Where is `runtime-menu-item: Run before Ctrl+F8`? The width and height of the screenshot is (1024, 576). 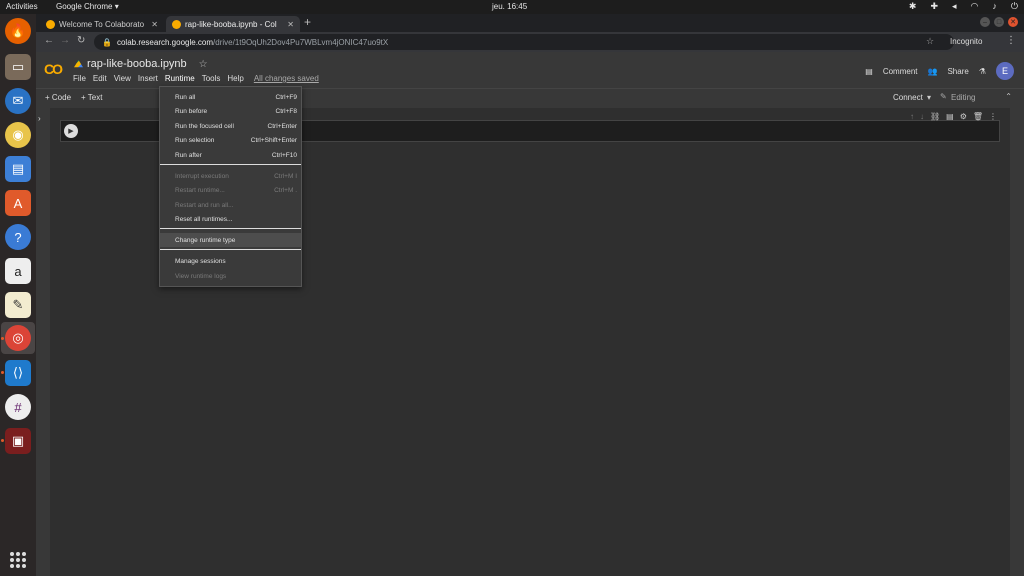
runtime-menu-item: Run before Ctrl+F8 is located at coordinates (230, 111).